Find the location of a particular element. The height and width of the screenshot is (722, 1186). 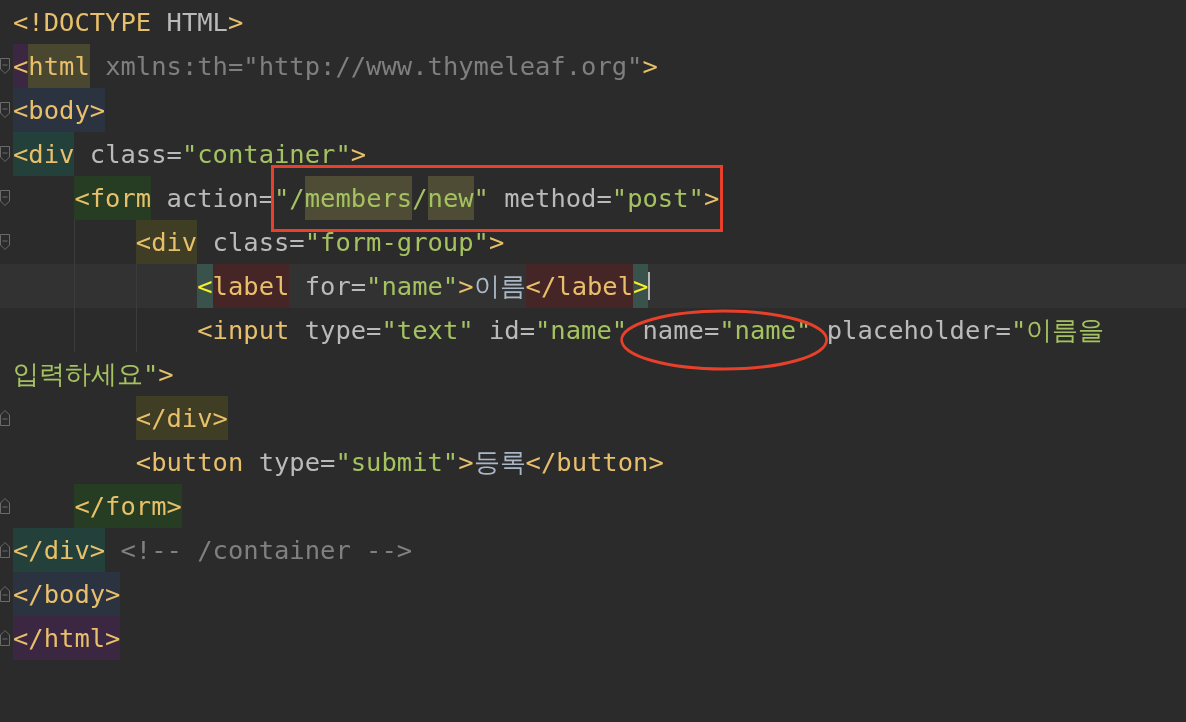

code-line: </div> is located at coordinates (120, 418).